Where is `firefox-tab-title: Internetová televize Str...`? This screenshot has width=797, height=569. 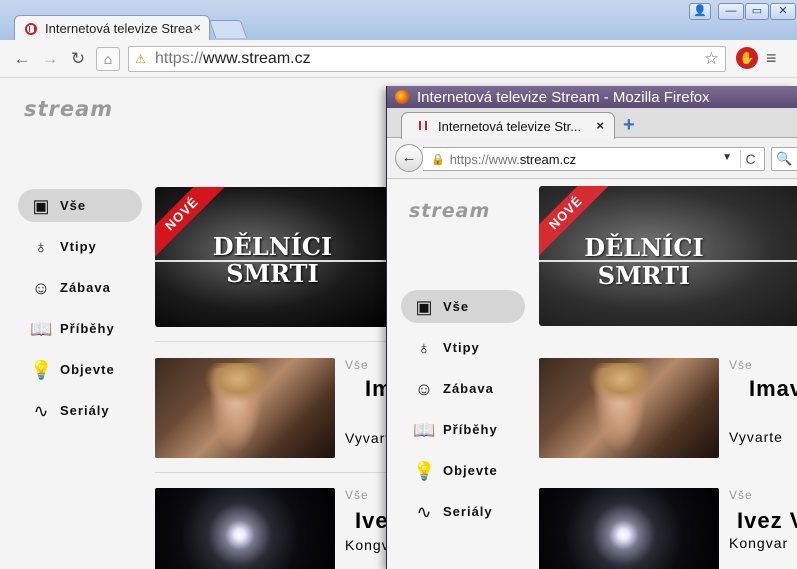
firefox-tab-title: Internetová televize Str... is located at coordinates (510, 126).